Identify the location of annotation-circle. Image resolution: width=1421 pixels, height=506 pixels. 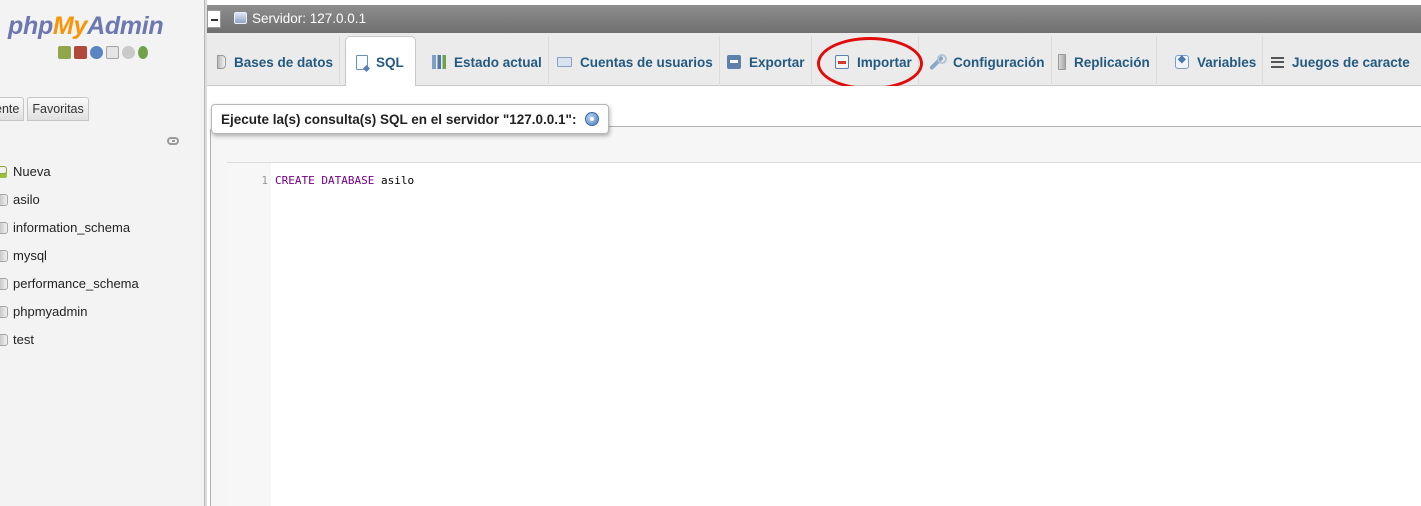
(870, 63).